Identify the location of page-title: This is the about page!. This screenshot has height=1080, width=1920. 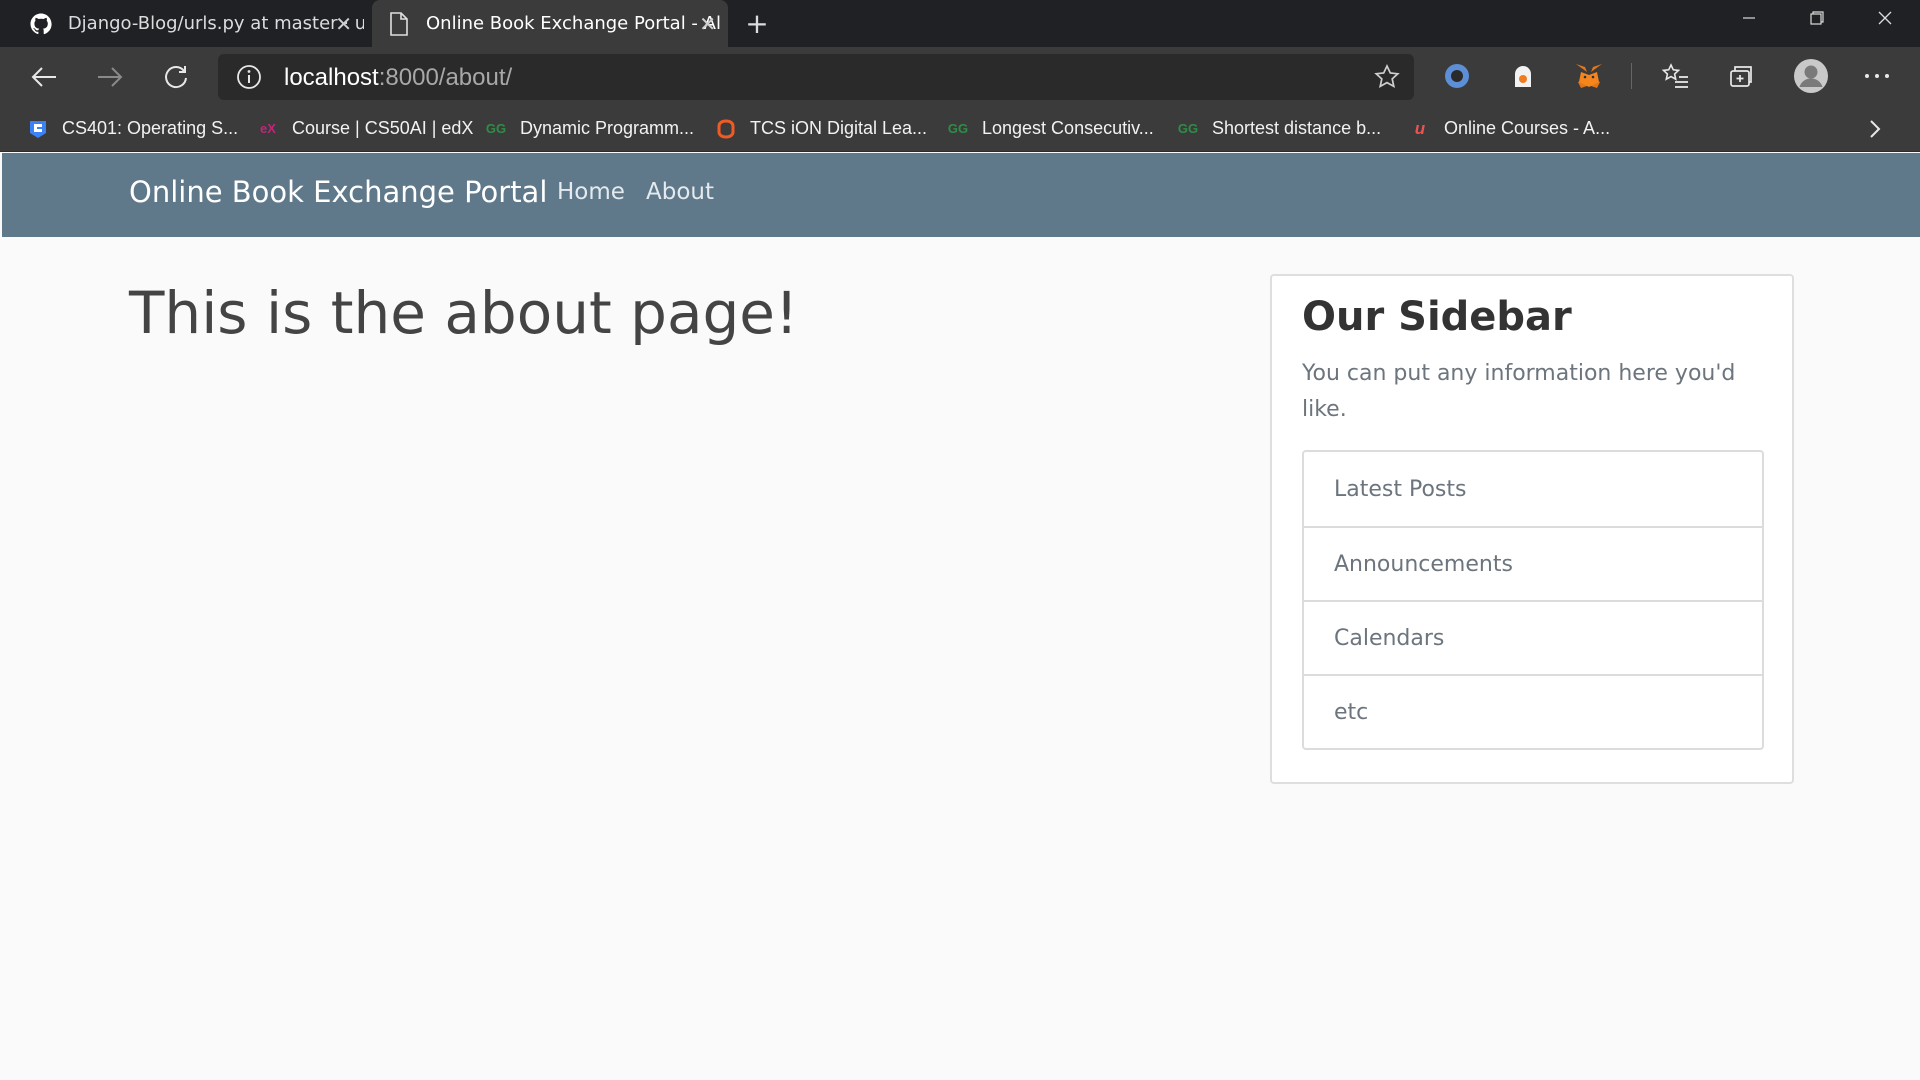
(464, 313).